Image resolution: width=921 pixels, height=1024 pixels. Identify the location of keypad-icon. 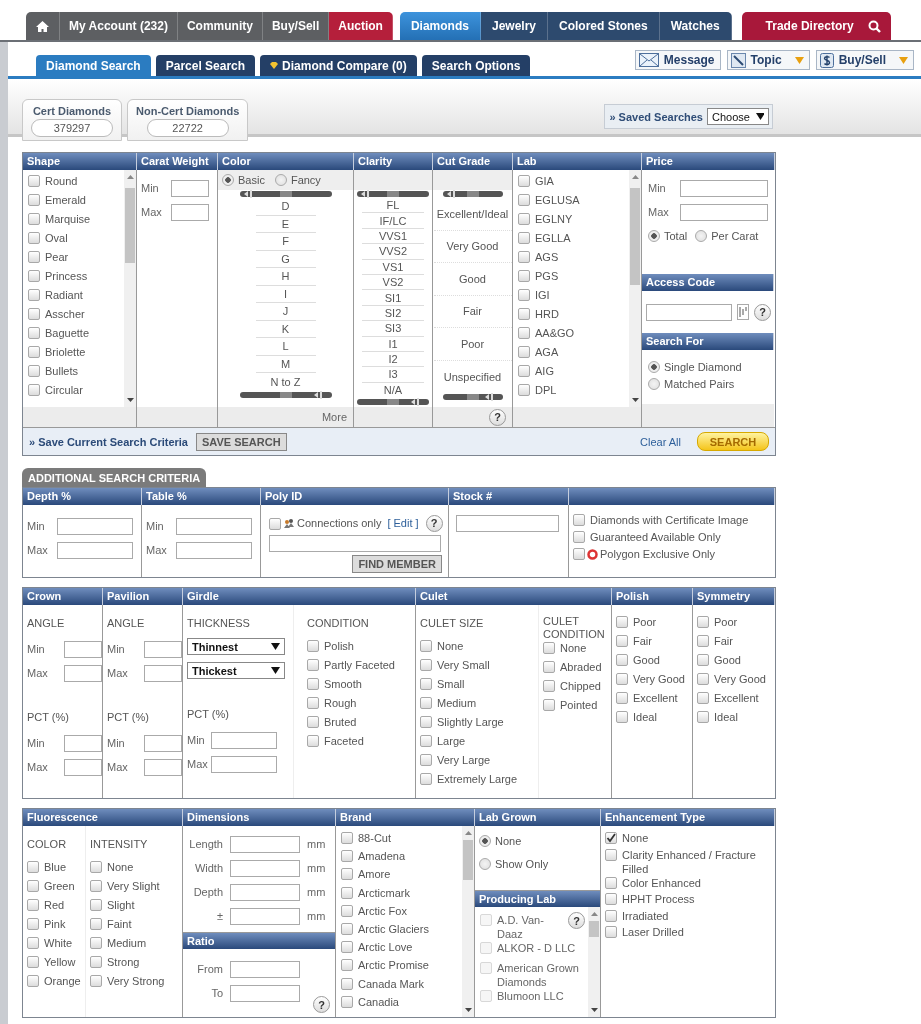
(743, 312).